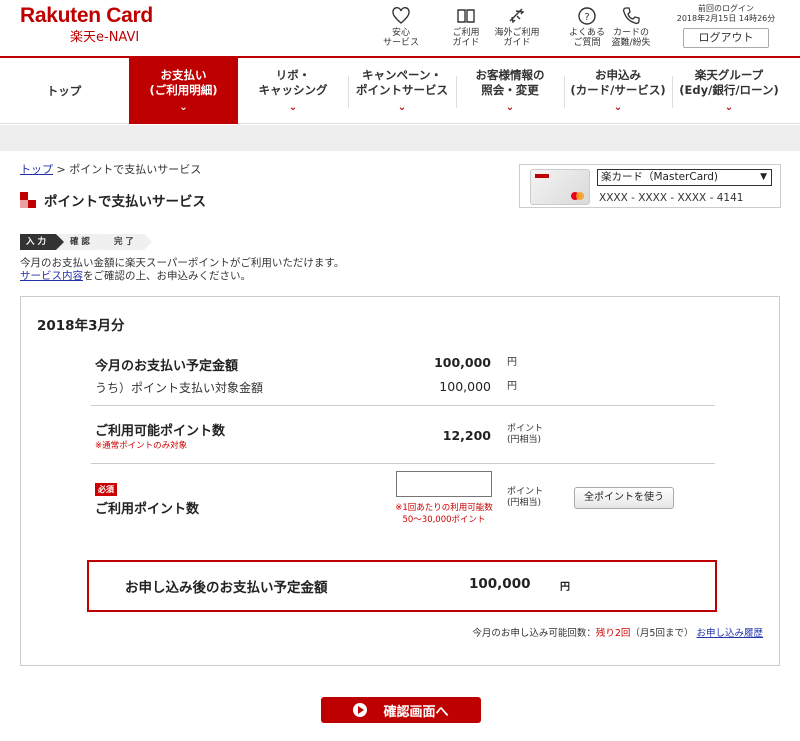 This screenshot has width=800, height=741. I want to click on confirm-button: 確認画面へ, so click(401, 710).